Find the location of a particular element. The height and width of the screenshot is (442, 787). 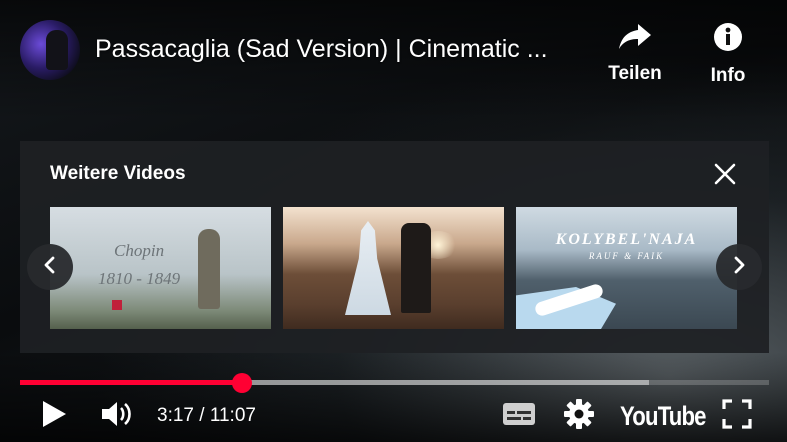

more-videos-heading: Weitere Videos is located at coordinates (118, 173).